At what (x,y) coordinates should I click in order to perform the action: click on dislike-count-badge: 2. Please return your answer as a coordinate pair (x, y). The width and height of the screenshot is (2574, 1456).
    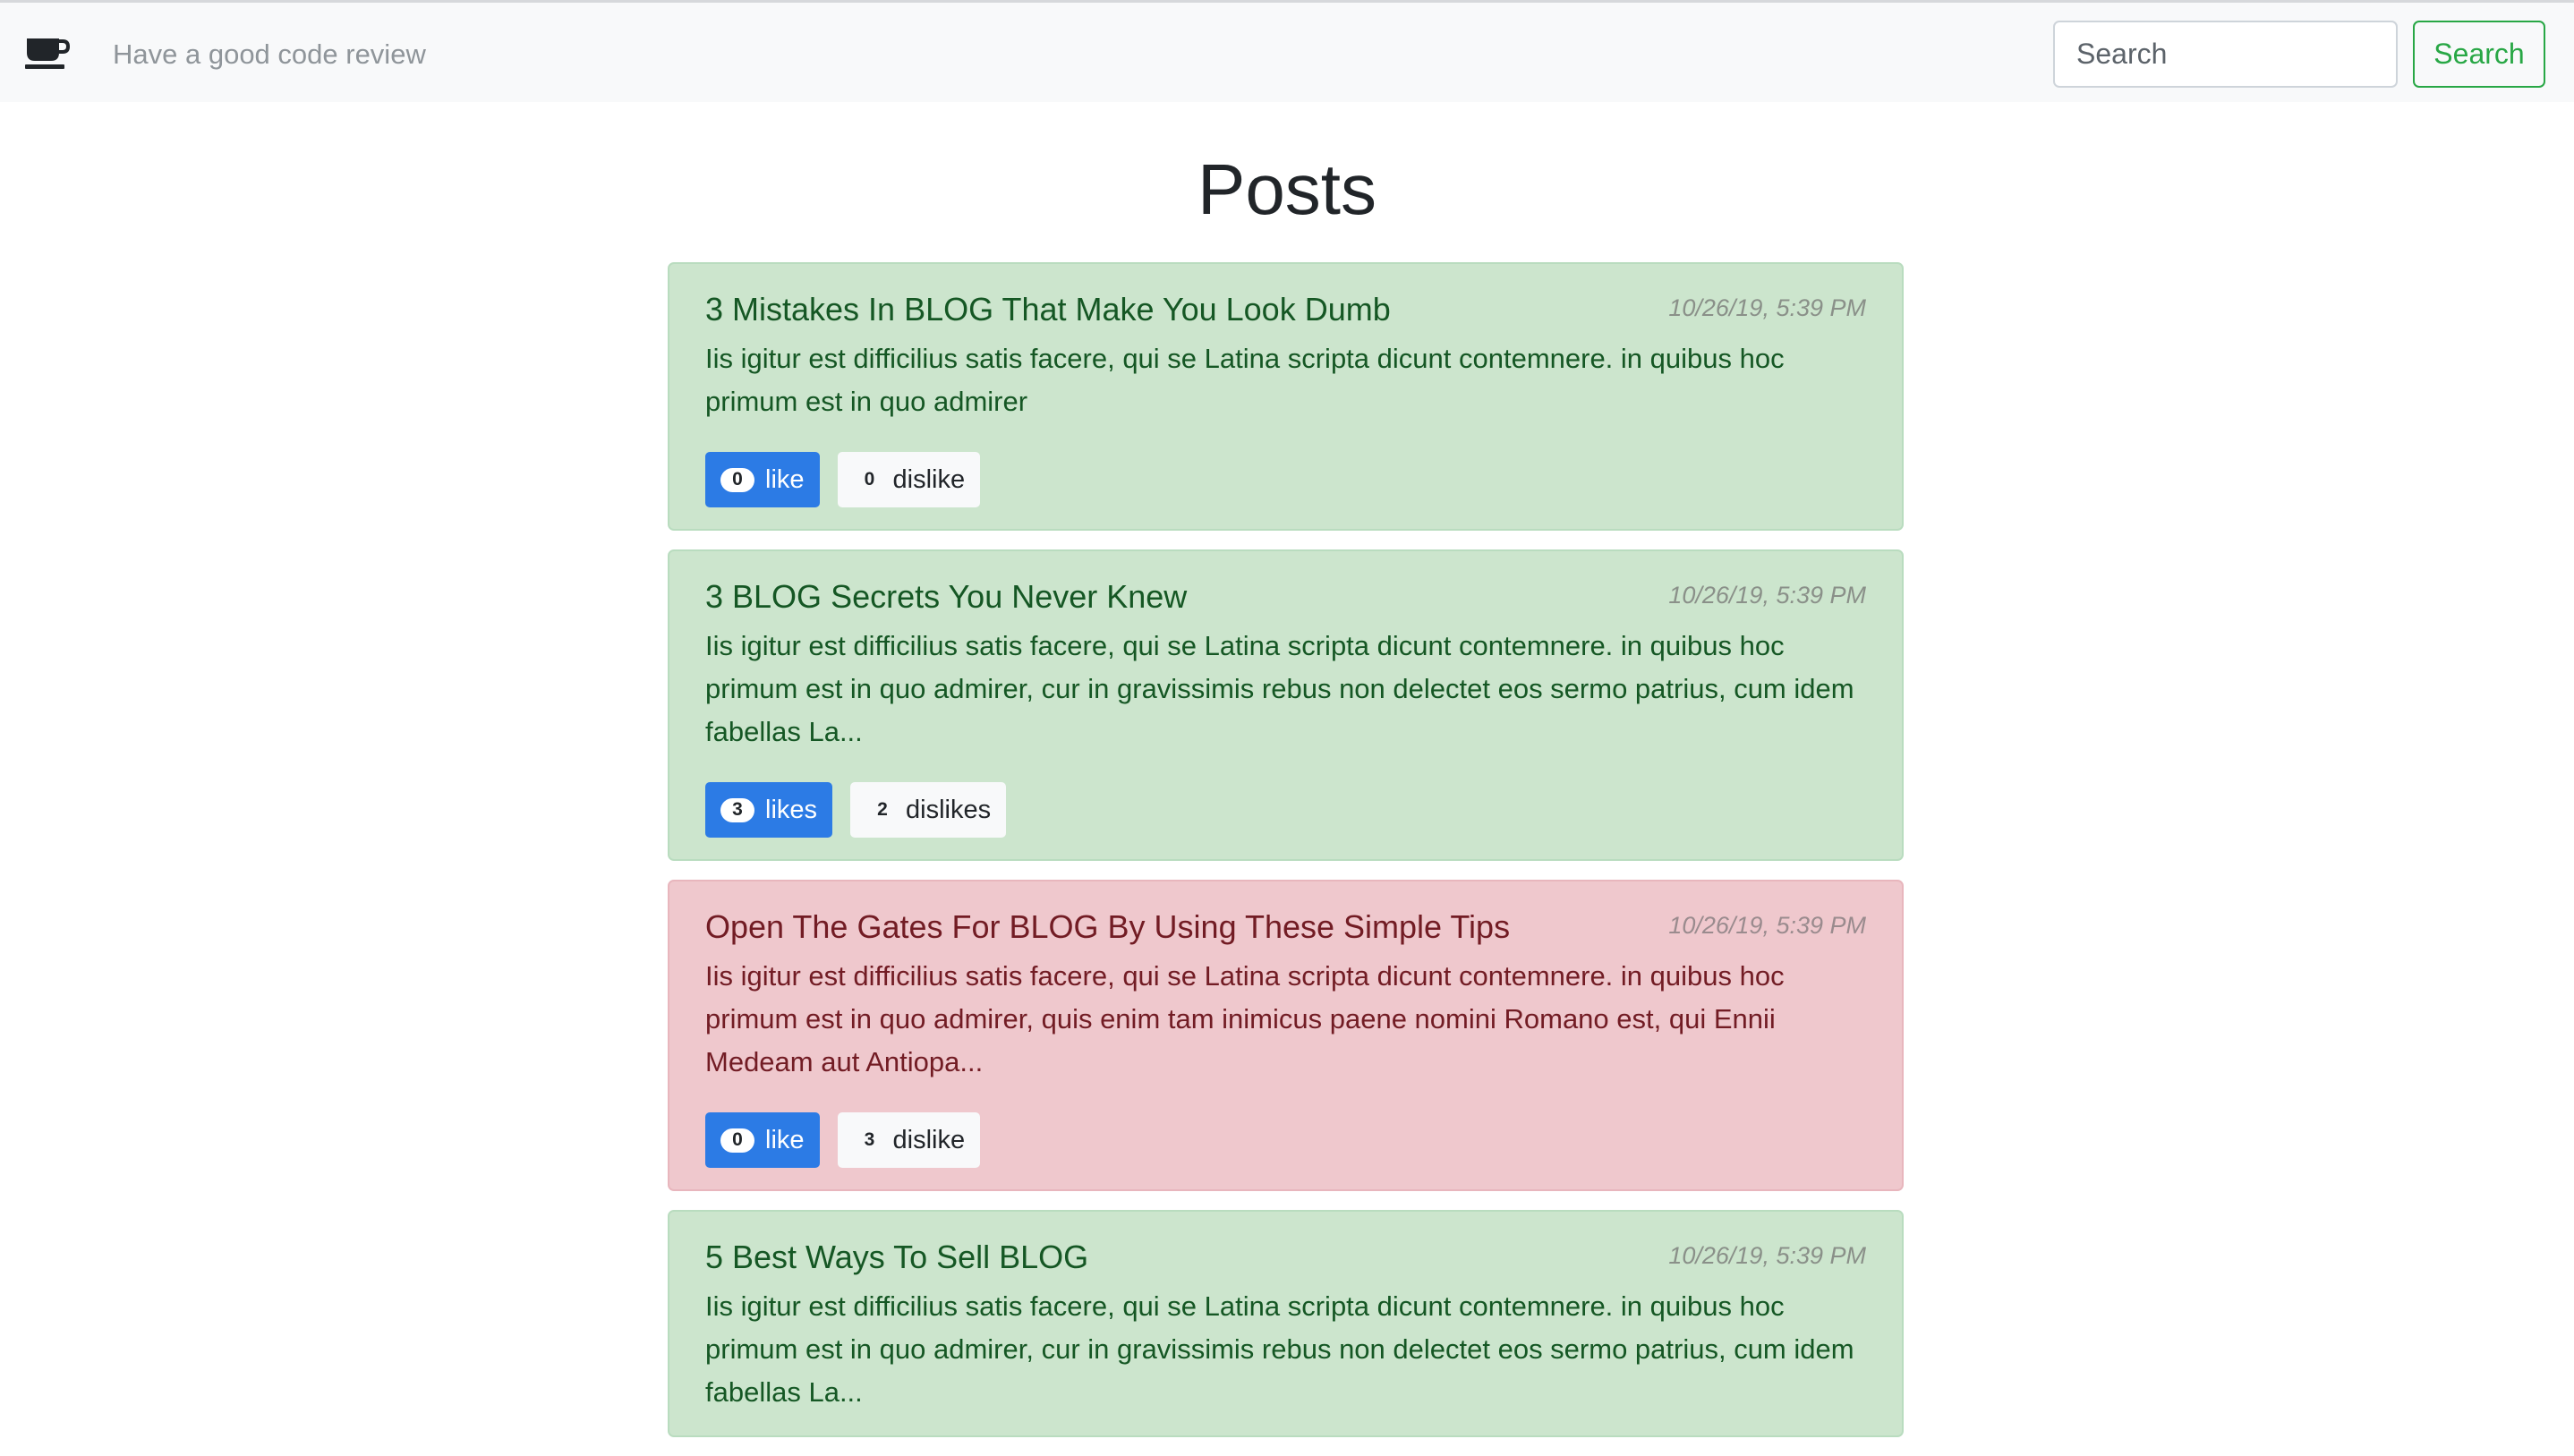
    Looking at the image, I should click on (882, 809).